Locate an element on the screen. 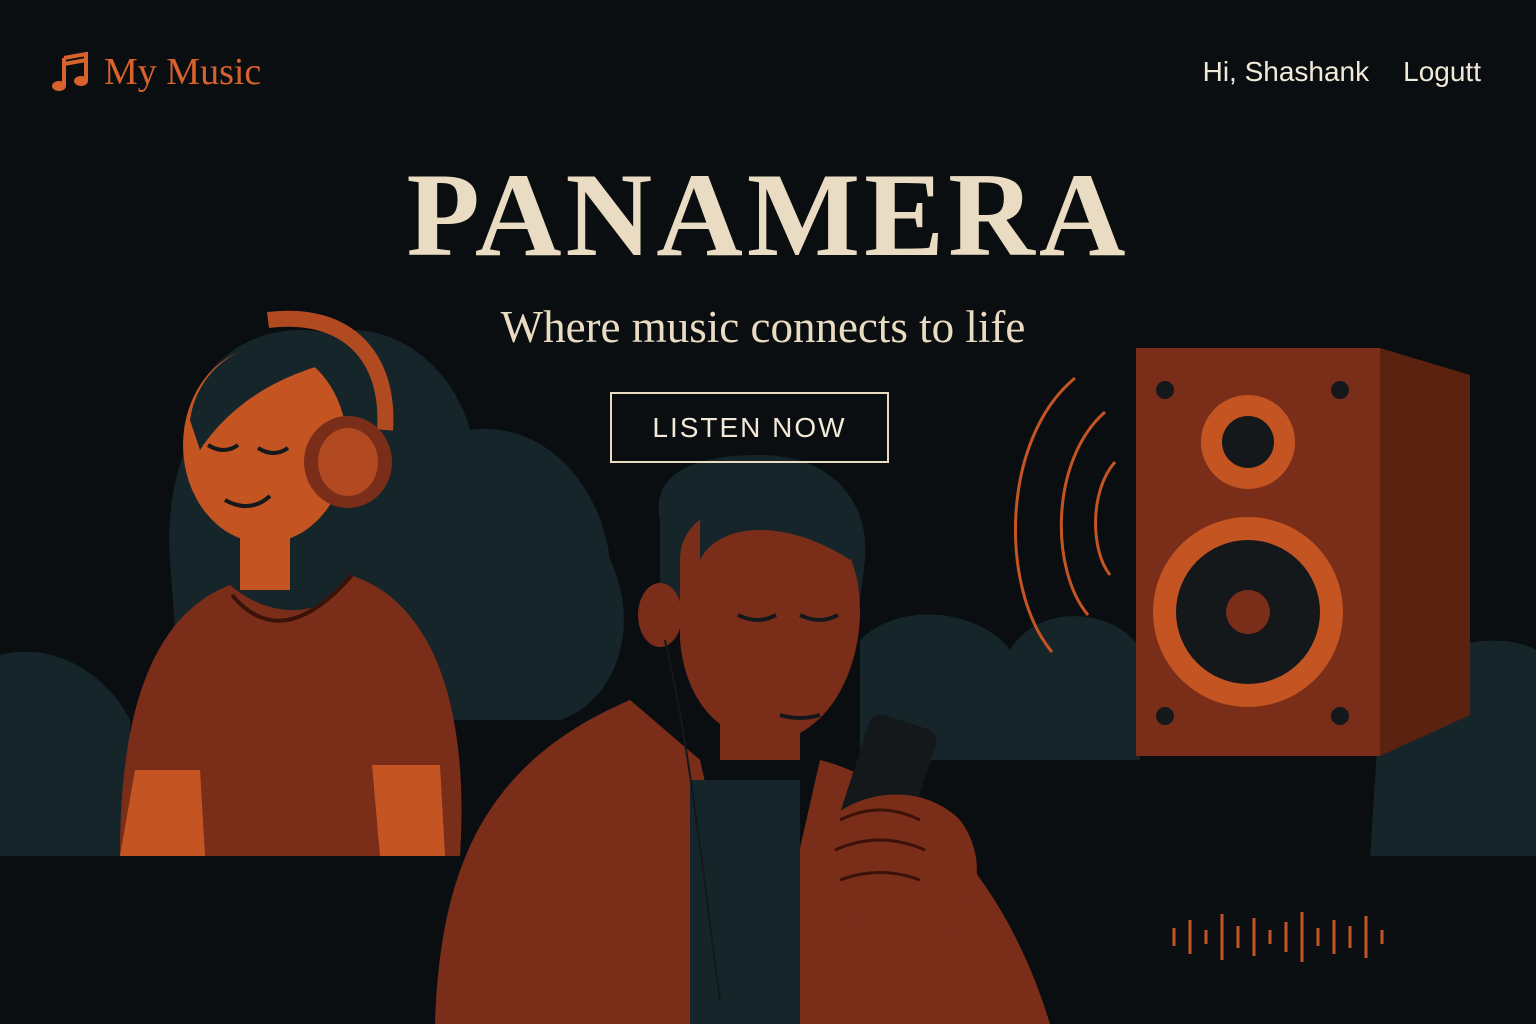 The image size is (1536, 1024). listen-now-button: LISTEN NOW is located at coordinates (749, 427).